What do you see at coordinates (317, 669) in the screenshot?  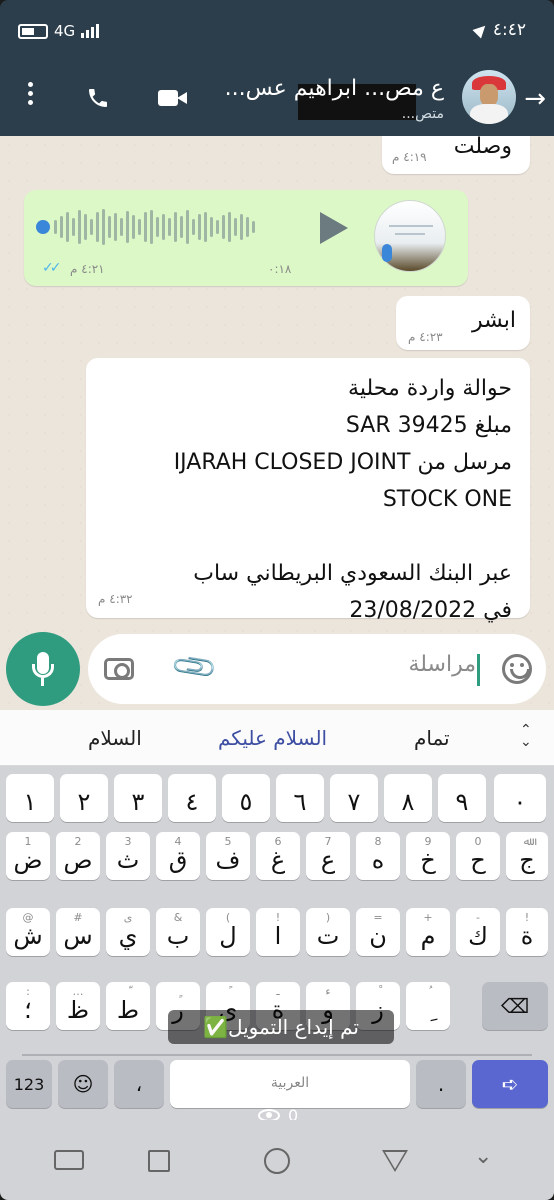 I see `message-input: 📎 مراسلة` at bounding box center [317, 669].